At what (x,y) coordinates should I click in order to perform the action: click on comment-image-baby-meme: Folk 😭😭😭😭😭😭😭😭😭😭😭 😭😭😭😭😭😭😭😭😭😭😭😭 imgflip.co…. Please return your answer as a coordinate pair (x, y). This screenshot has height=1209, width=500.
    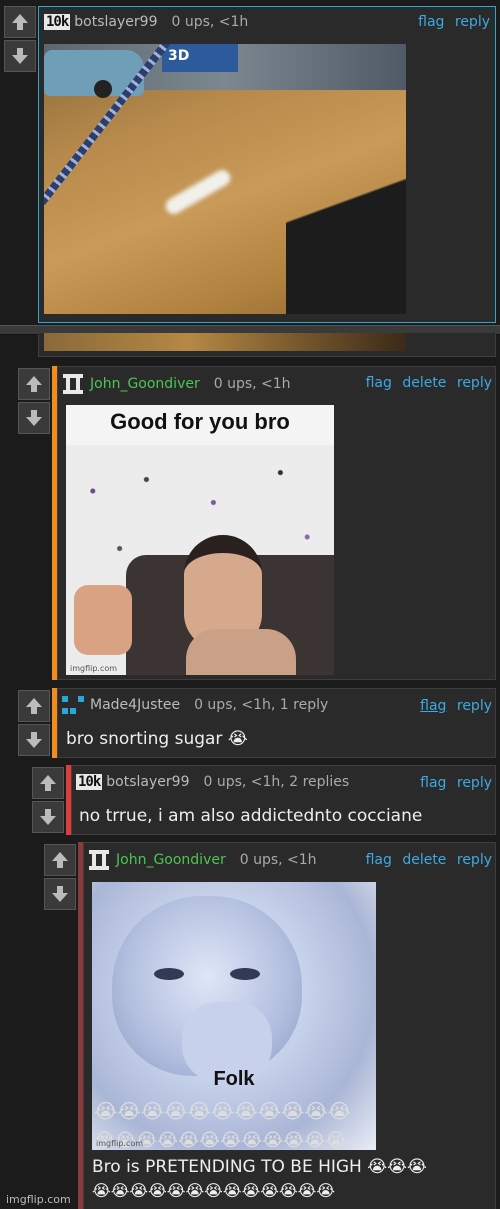
    Looking at the image, I should click on (234, 1016).